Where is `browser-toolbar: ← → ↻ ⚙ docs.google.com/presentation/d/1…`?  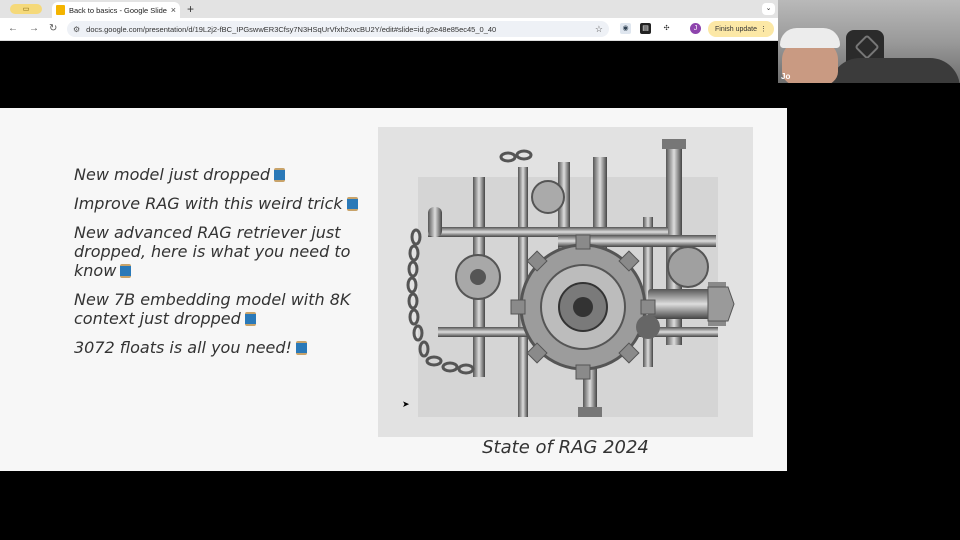 browser-toolbar: ← → ↻ ⚙ docs.google.com/presentation/d/1… is located at coordinates (389, 29).